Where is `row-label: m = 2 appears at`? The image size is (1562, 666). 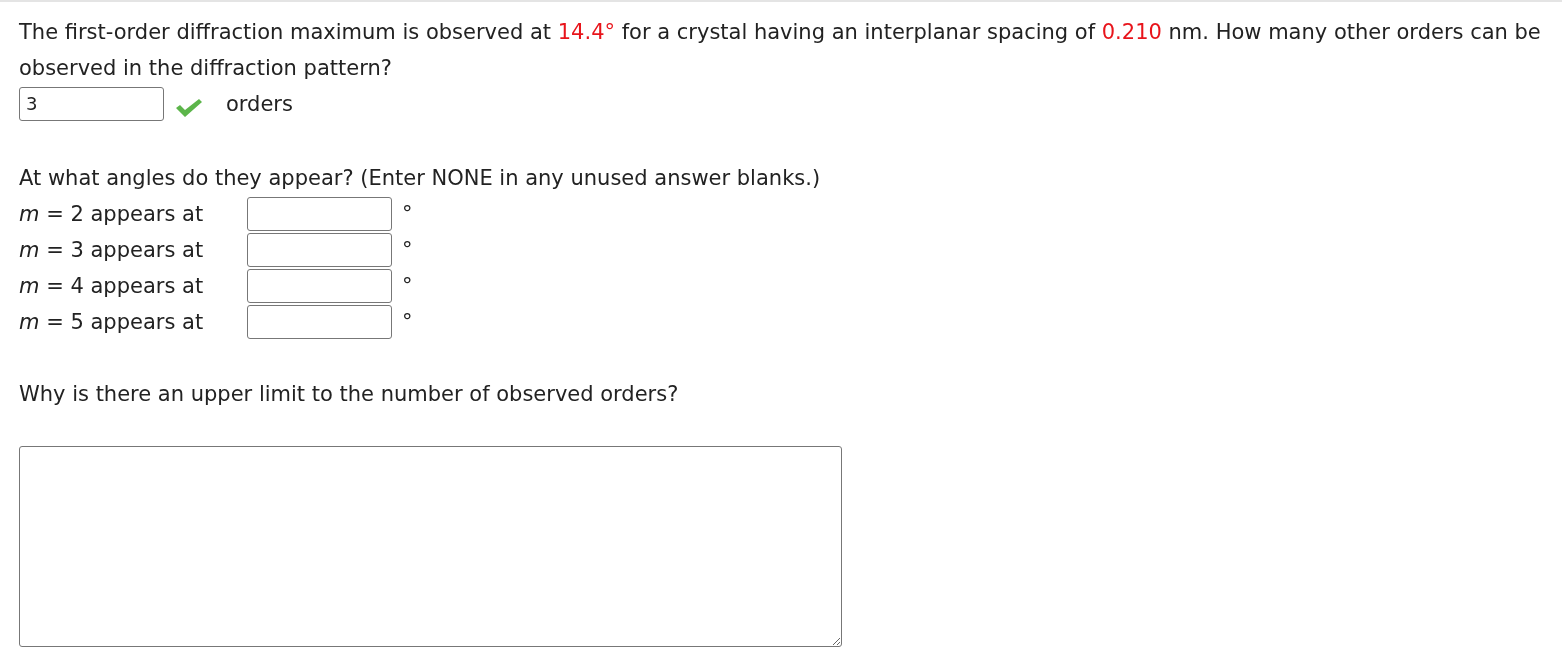 row-label: m = 2 appears at is located at coordinates (112, 214).